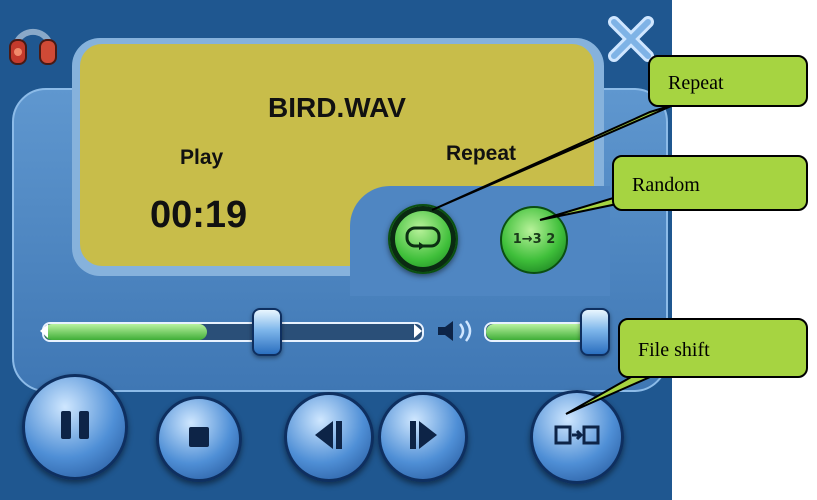 This screenshot has width=817, height=500. I want to click on random-icon-text: 1→3 2, so click(534, 239).